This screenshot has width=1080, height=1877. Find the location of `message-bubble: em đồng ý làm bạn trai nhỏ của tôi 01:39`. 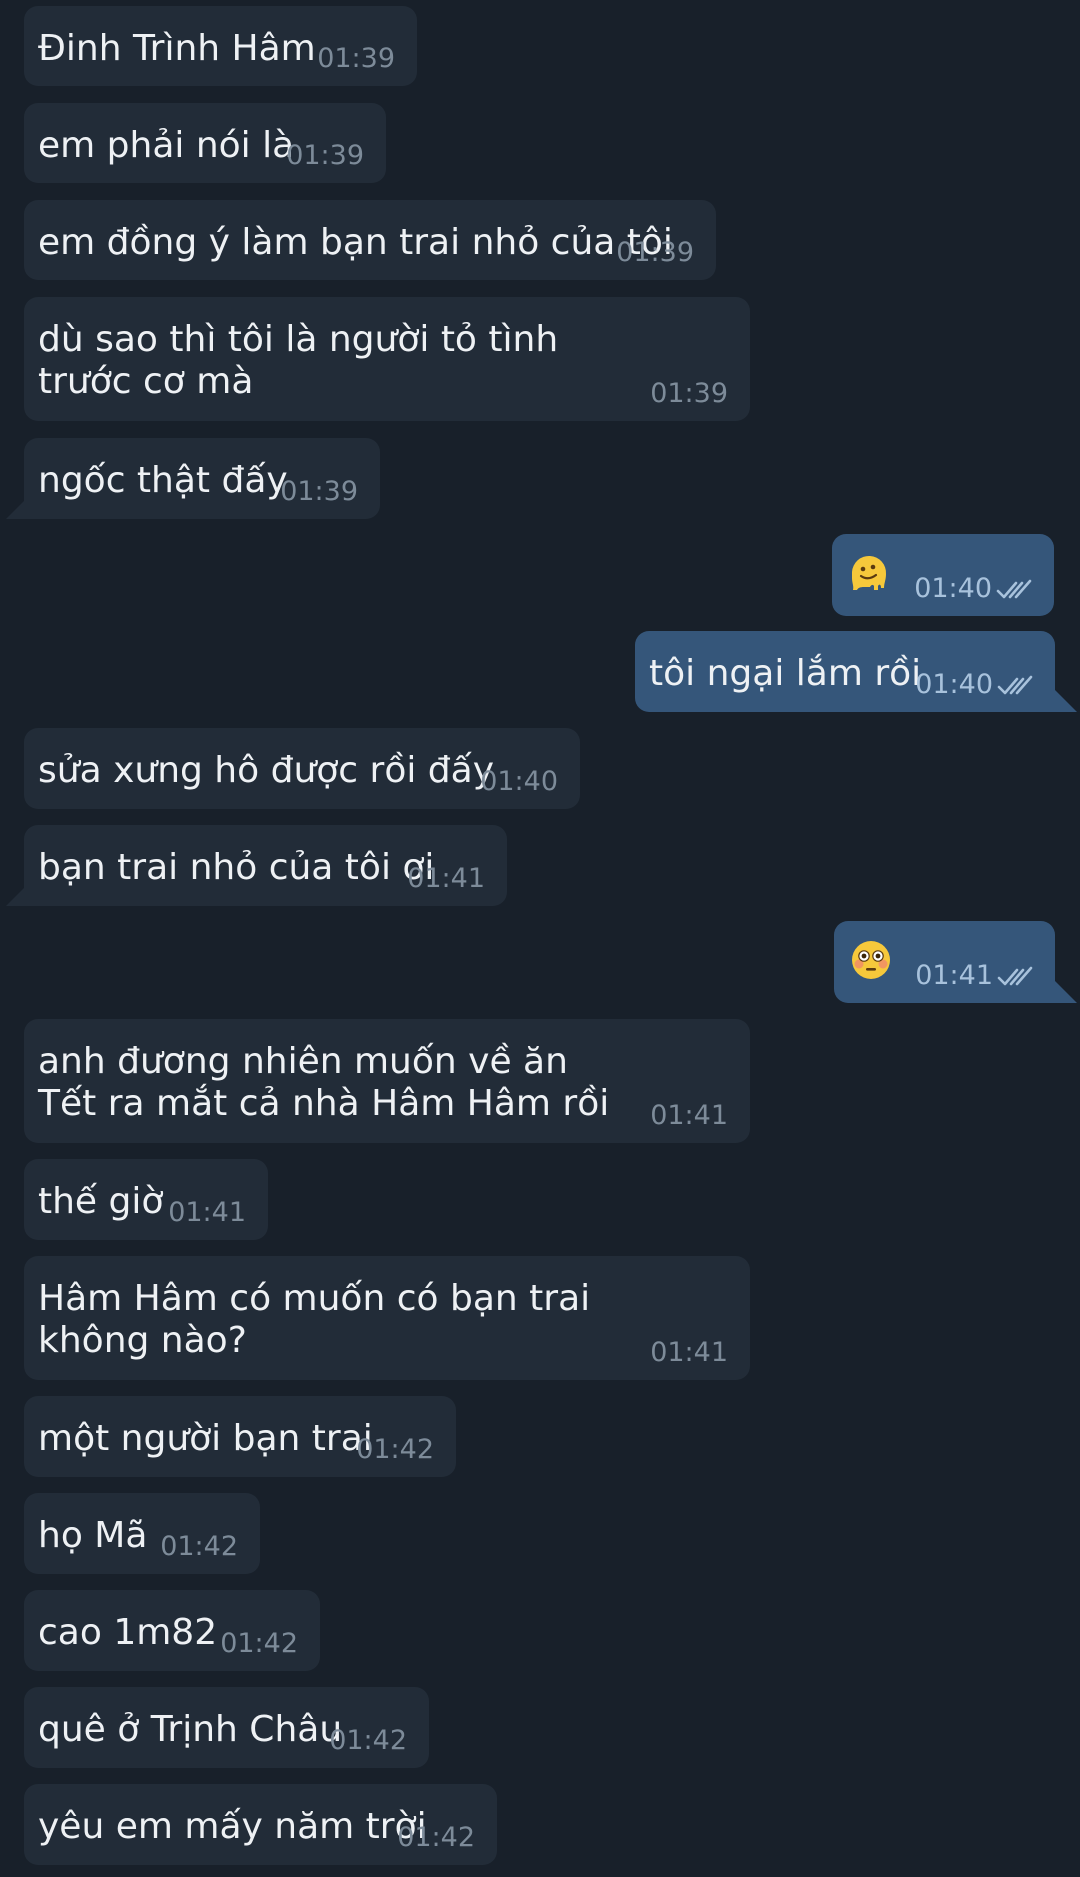

message-bubble: em đồng ý làm bạn trai nhỏ của tôi 01:39 is located at coordinates (370, 240).